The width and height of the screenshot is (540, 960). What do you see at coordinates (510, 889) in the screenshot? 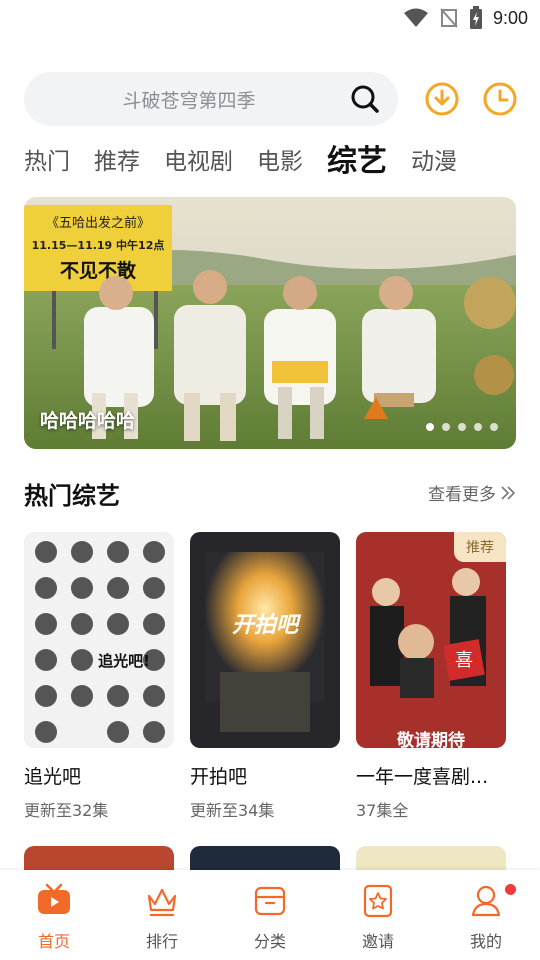
I see `notification-dot` at bounding box center [510, 889].